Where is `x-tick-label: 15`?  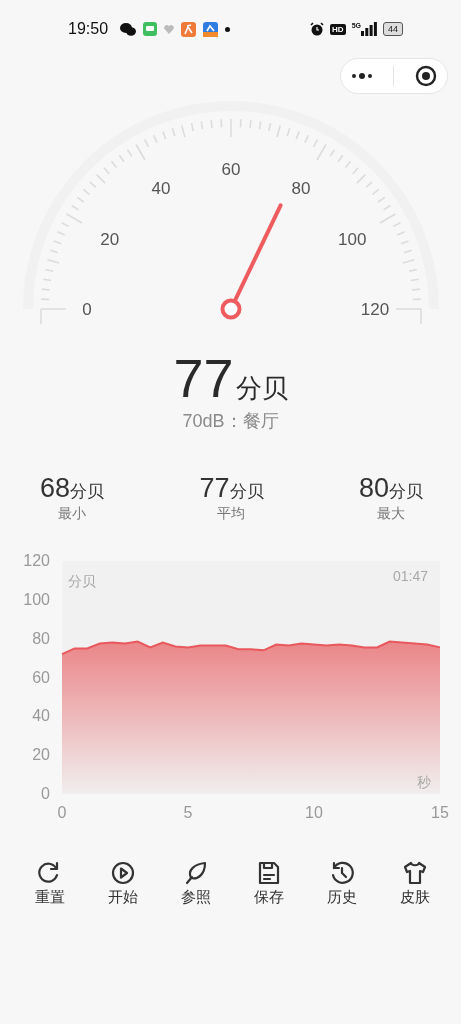
x-tick-label: 15 is located at coordinates (440, 812).